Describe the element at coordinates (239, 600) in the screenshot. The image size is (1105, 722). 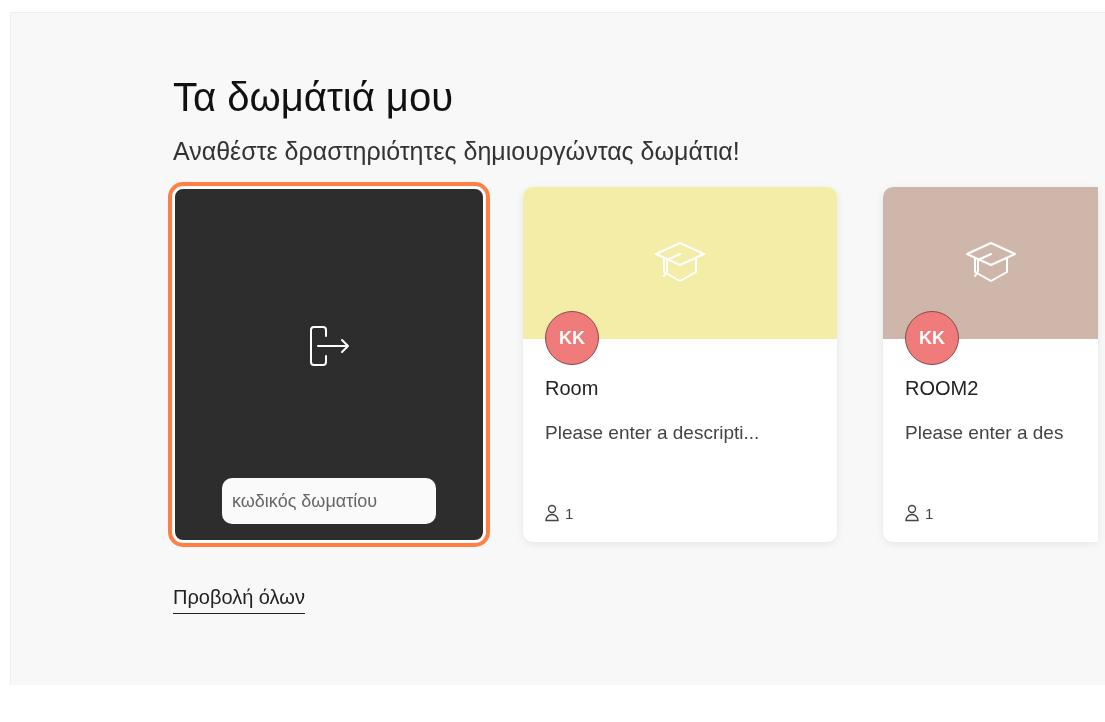
I see `view-all-link: Προβολή όλων` at that location.